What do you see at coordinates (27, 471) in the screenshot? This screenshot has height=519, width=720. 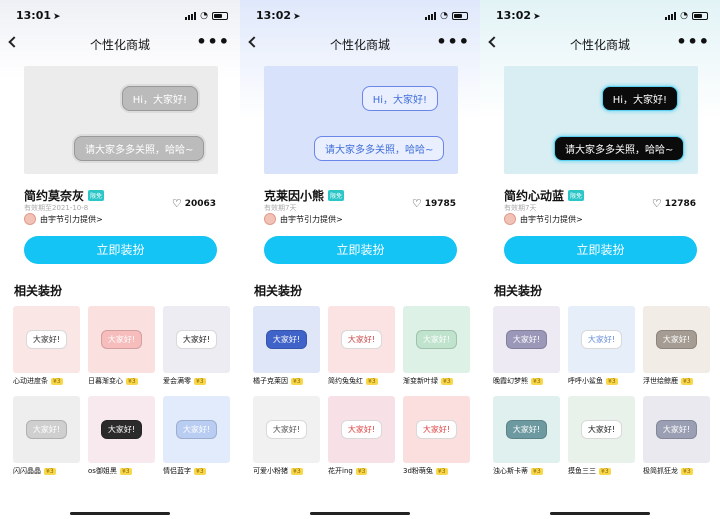 I see `related-item-label: 闪闪晶晶` at bounding box center [27, 471].